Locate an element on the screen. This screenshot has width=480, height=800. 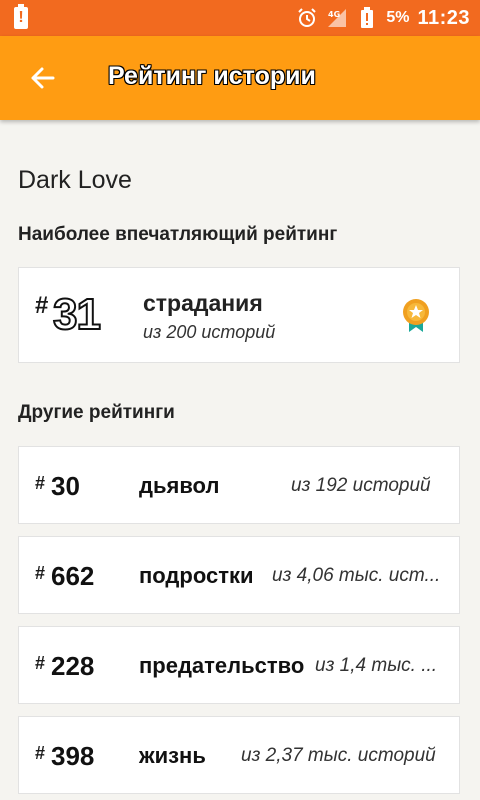
app-bar: Рейтинг истории is located at coordinates (240, 78).